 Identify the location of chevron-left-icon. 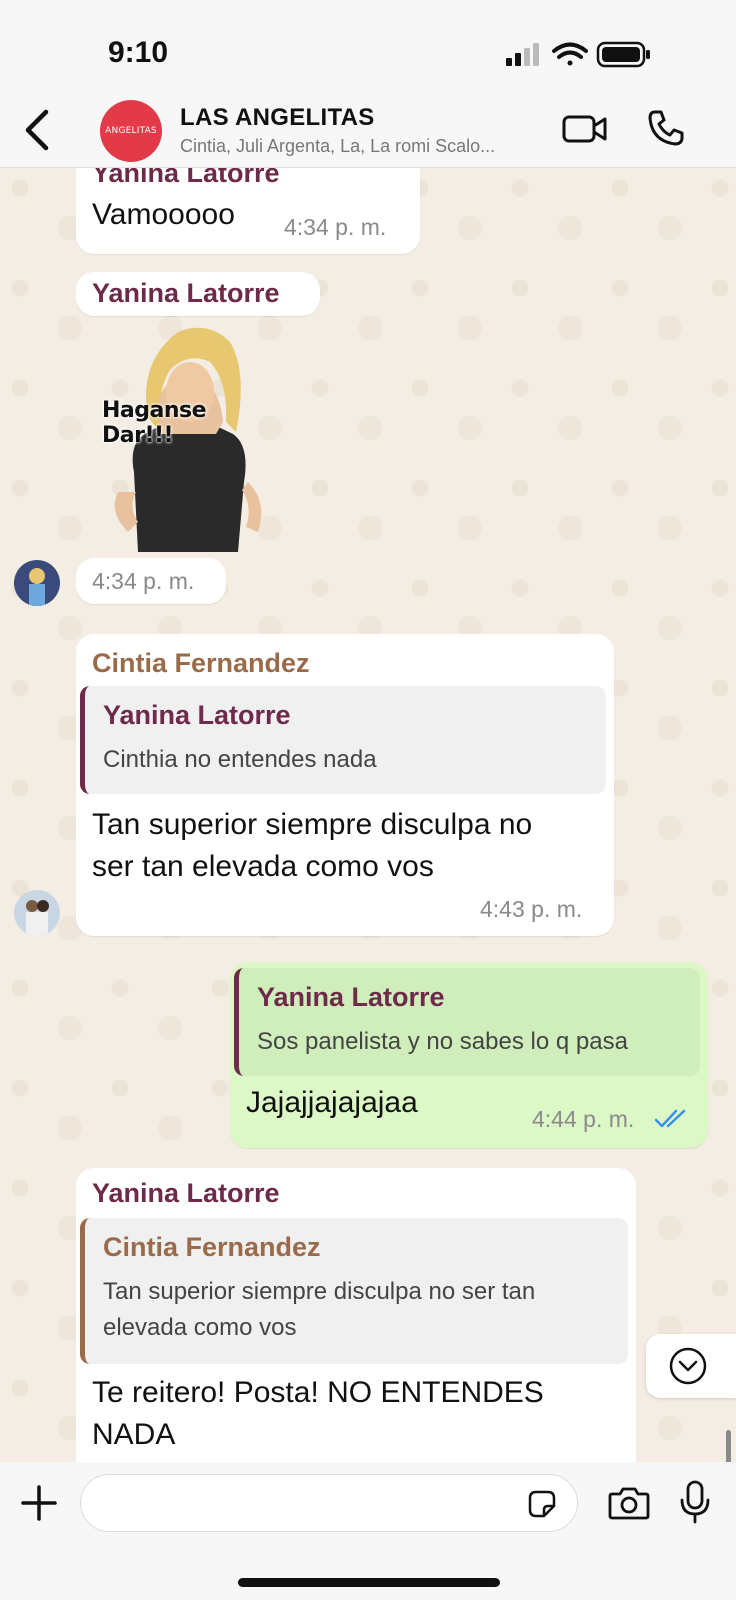
(37, 130).